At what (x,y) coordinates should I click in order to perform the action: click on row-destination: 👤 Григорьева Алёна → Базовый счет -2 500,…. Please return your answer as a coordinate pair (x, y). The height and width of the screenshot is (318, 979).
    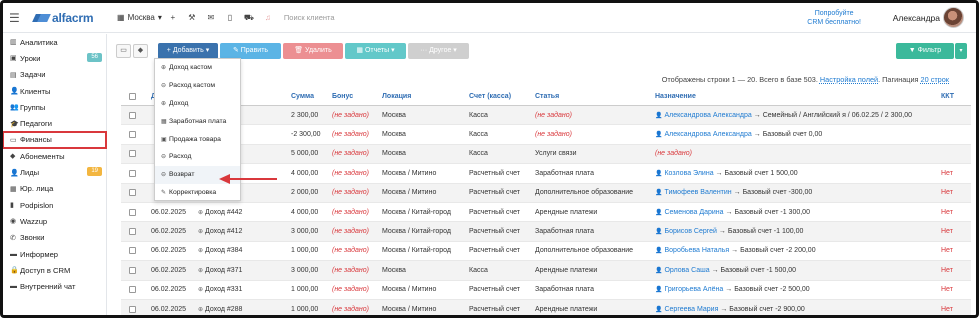
    Looking at the image, I should click on (795, 290).